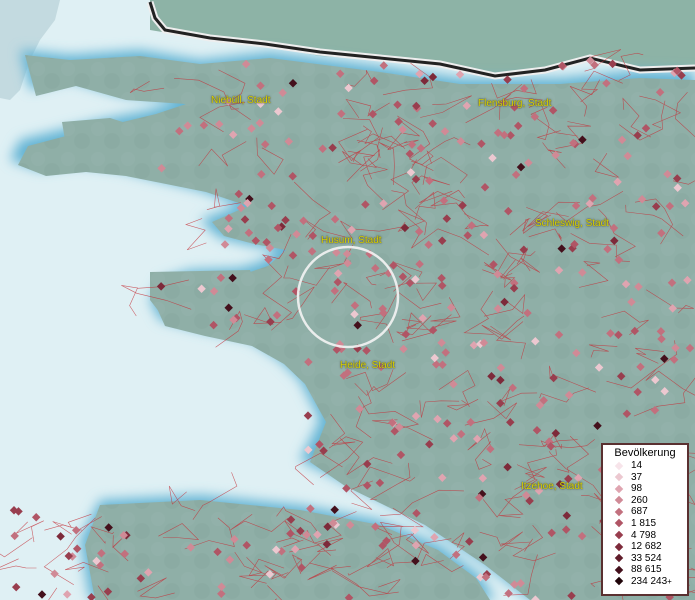 The width and height of the screenshot is (695, 600). I want to click on city-label-heide: Heide, Stadt, so click(367, 365).